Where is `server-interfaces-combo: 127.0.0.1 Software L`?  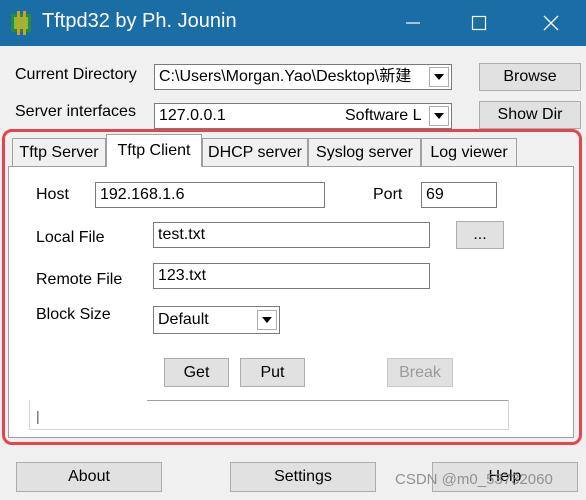 server-interfaces-combo: 127.0.0.1 Software L is located at coordinates (303, 116).